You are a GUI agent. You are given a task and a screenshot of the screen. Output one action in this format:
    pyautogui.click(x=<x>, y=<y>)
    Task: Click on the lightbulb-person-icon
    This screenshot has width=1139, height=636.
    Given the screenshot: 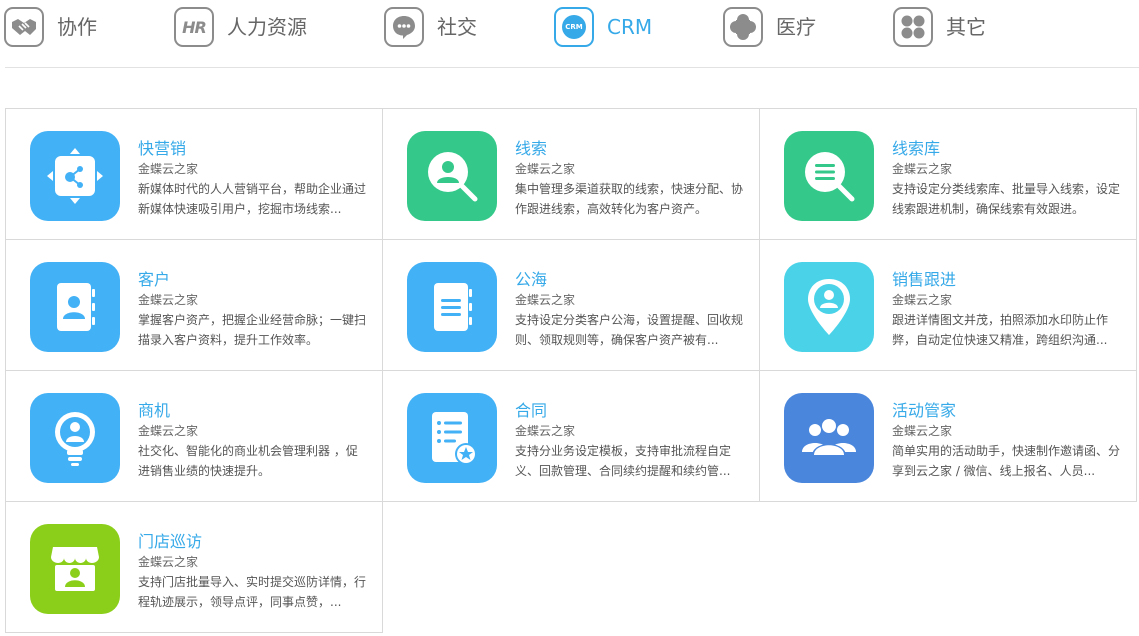 What is the action you would take?
    pyautogui.click(x=75, y=438)
    